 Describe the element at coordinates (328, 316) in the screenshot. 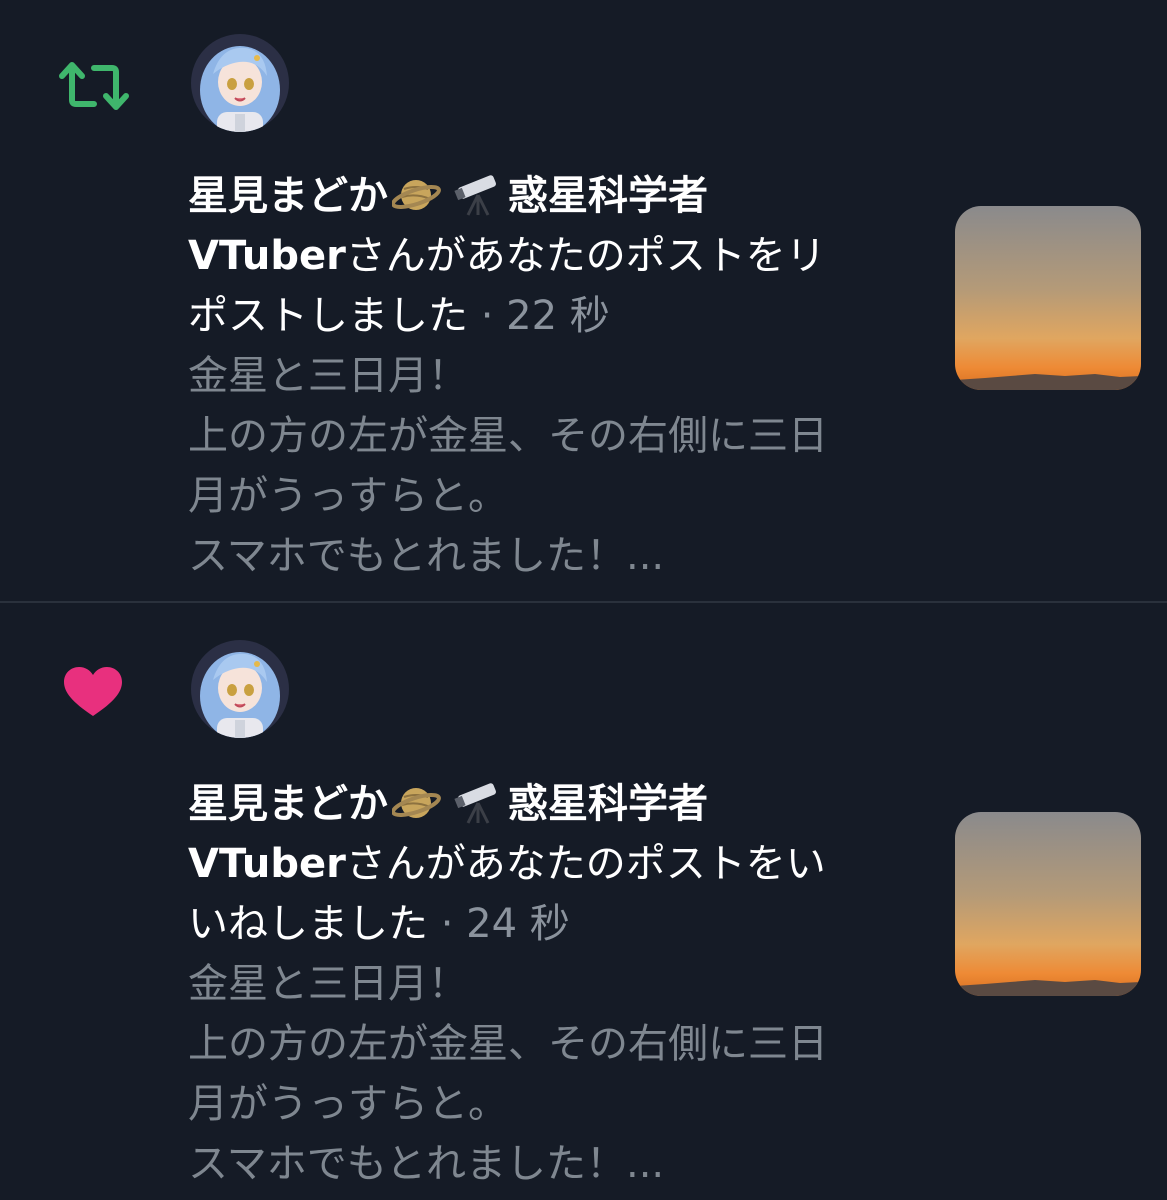

I see `action-text-continued: ポストしました` at that location.